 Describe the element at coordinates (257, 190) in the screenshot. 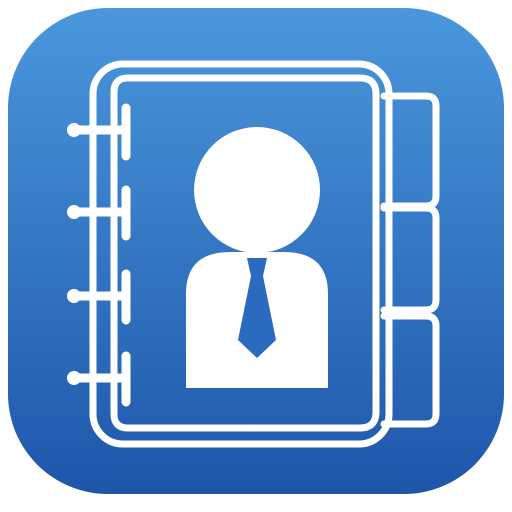

I see `person-head` at that location.